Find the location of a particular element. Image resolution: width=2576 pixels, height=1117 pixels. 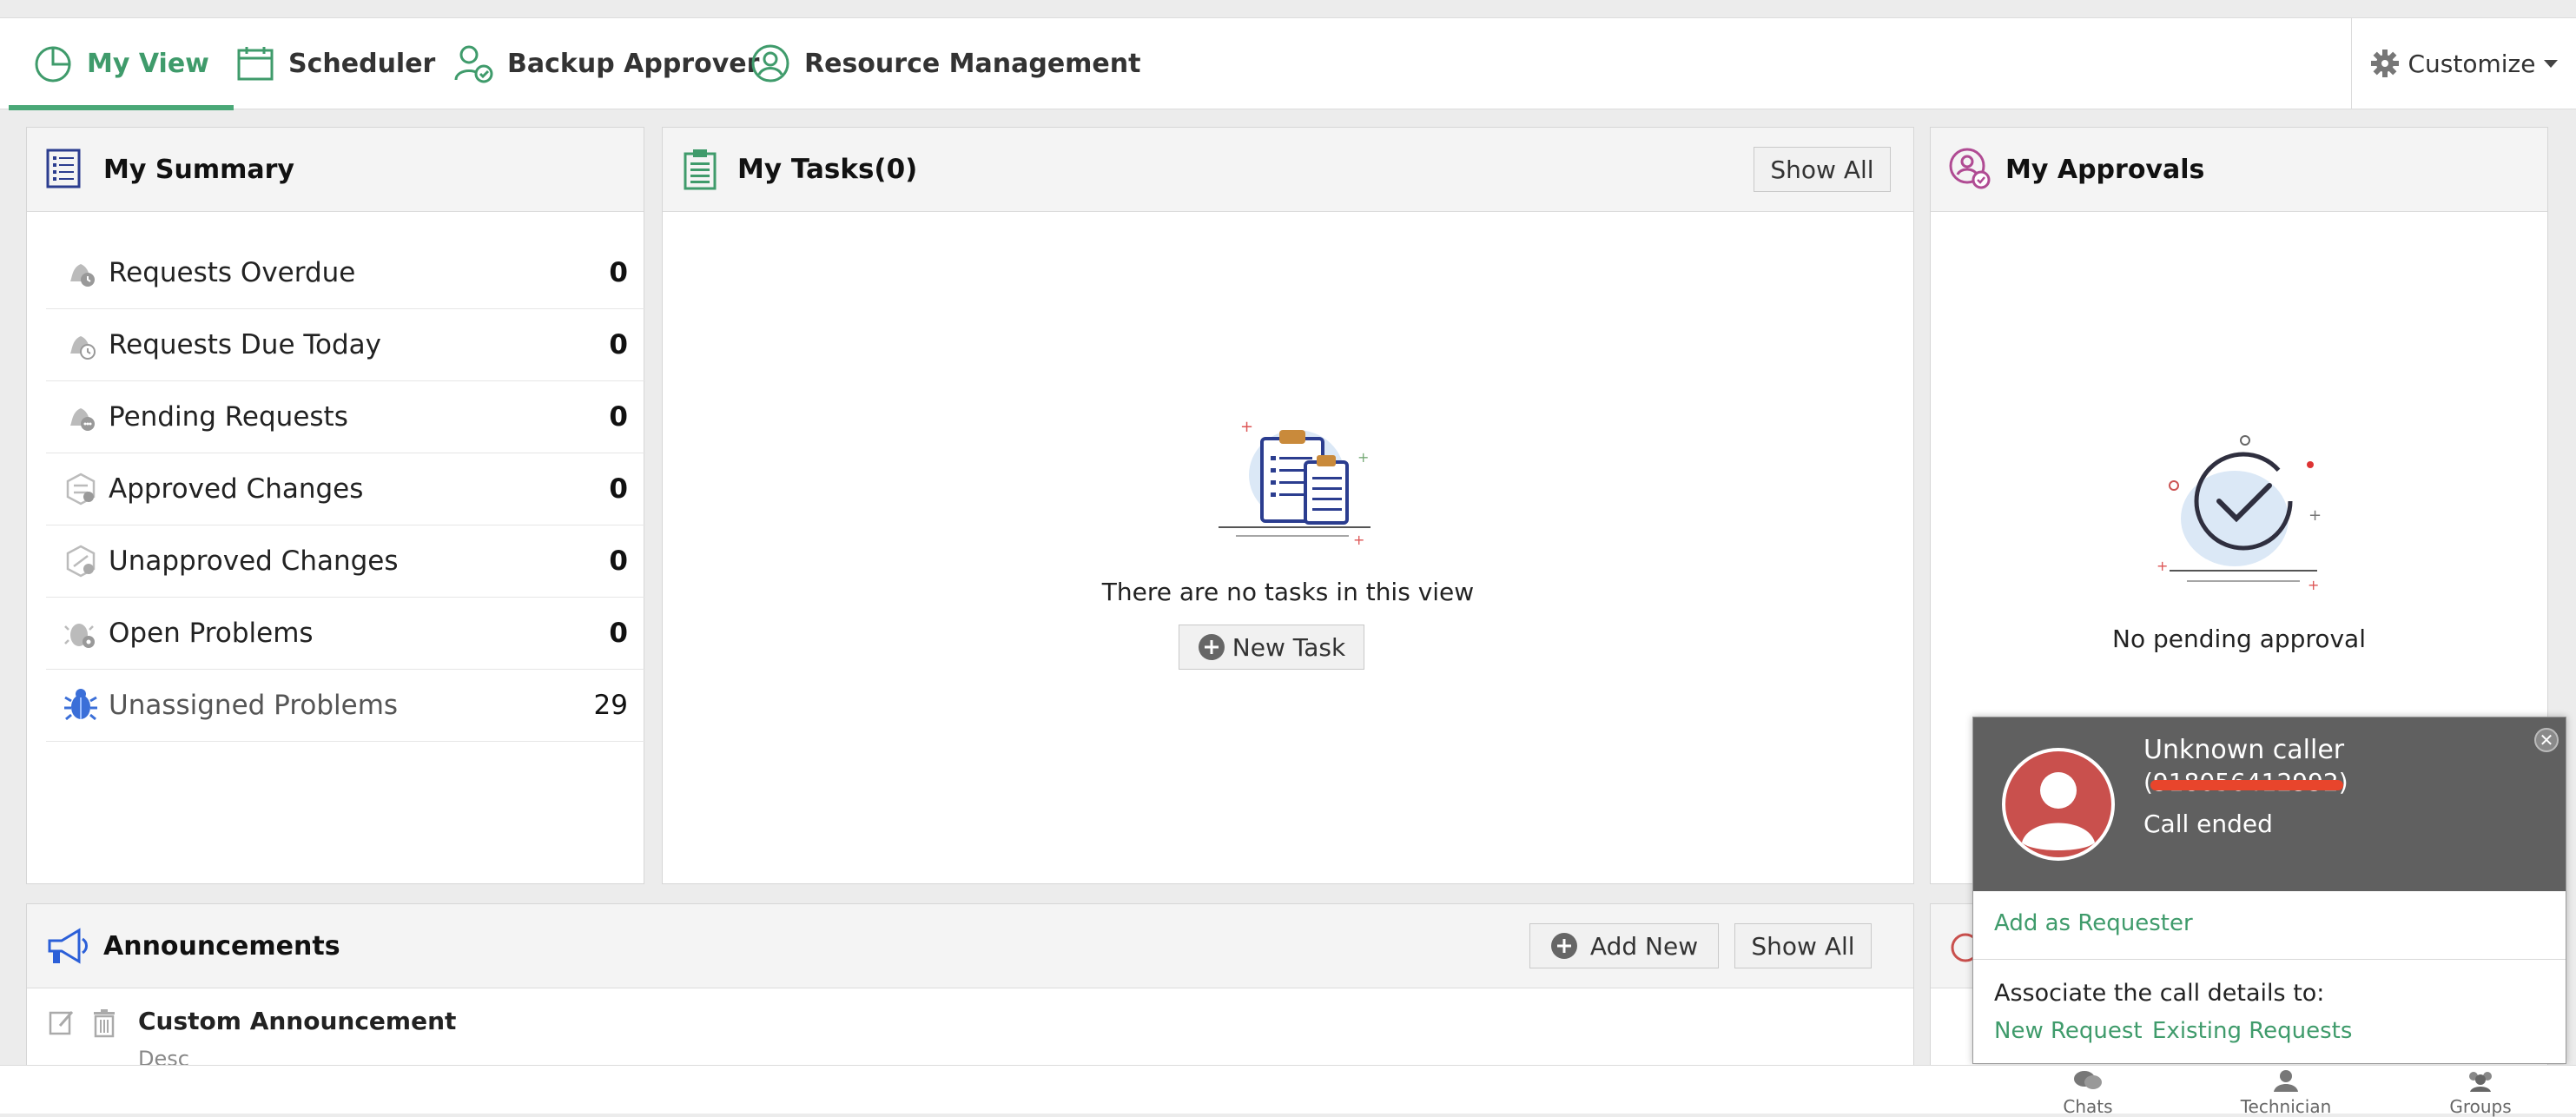

customize-button: Customize is located at coordinates (2463, 63).